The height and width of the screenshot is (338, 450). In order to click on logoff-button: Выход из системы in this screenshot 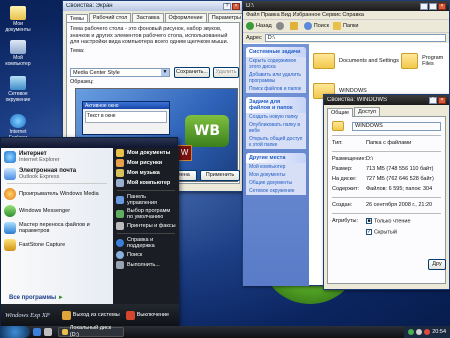, I will do `click(90, 315)`.